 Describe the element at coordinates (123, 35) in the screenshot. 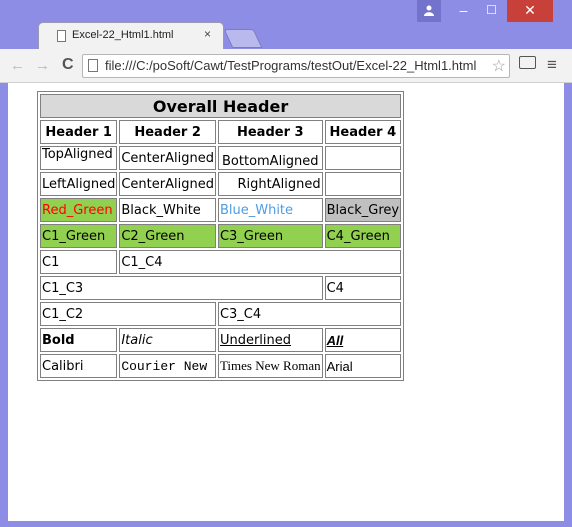

I see `tab-title: Excel-22_Html1.html` at that location.